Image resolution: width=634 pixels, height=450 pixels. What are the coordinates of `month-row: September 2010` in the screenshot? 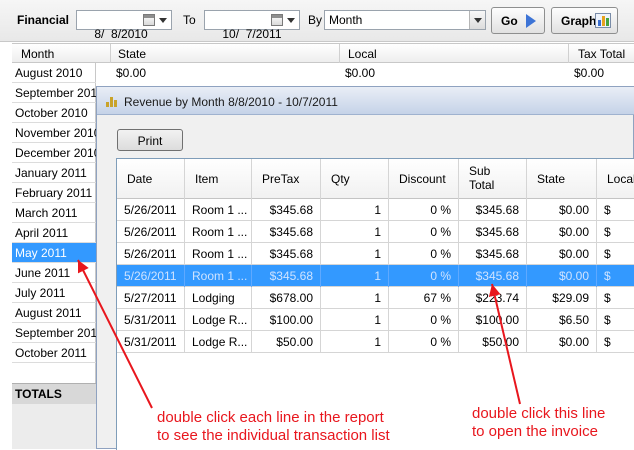 It's located at (58, 93).